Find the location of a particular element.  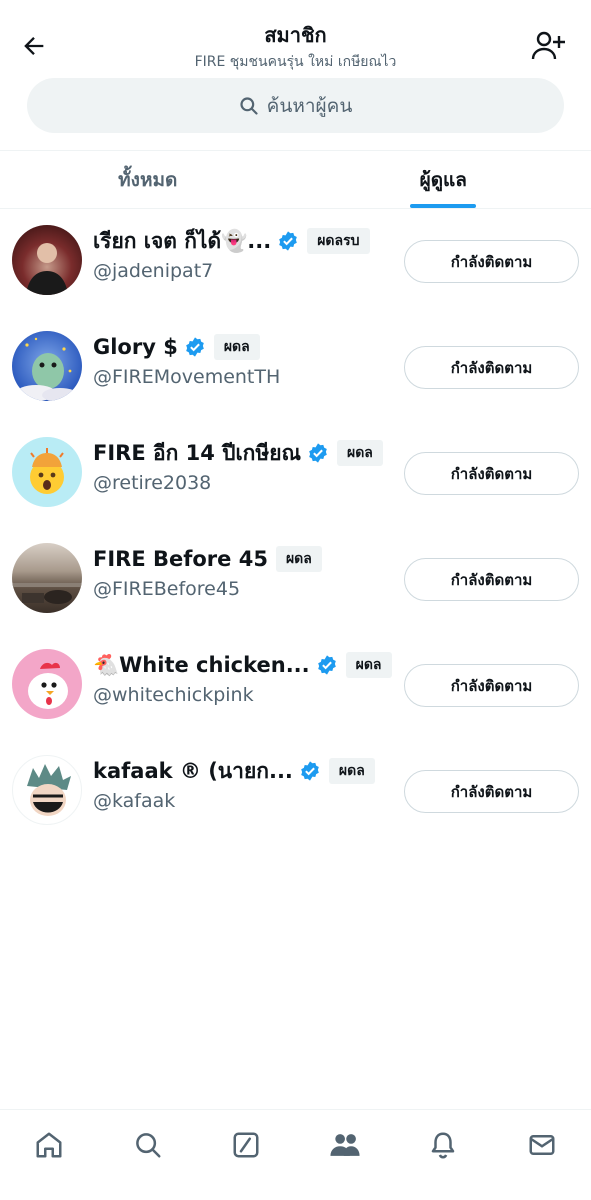

member-handle: @whitechickpink is located at coordinates (173, 695).